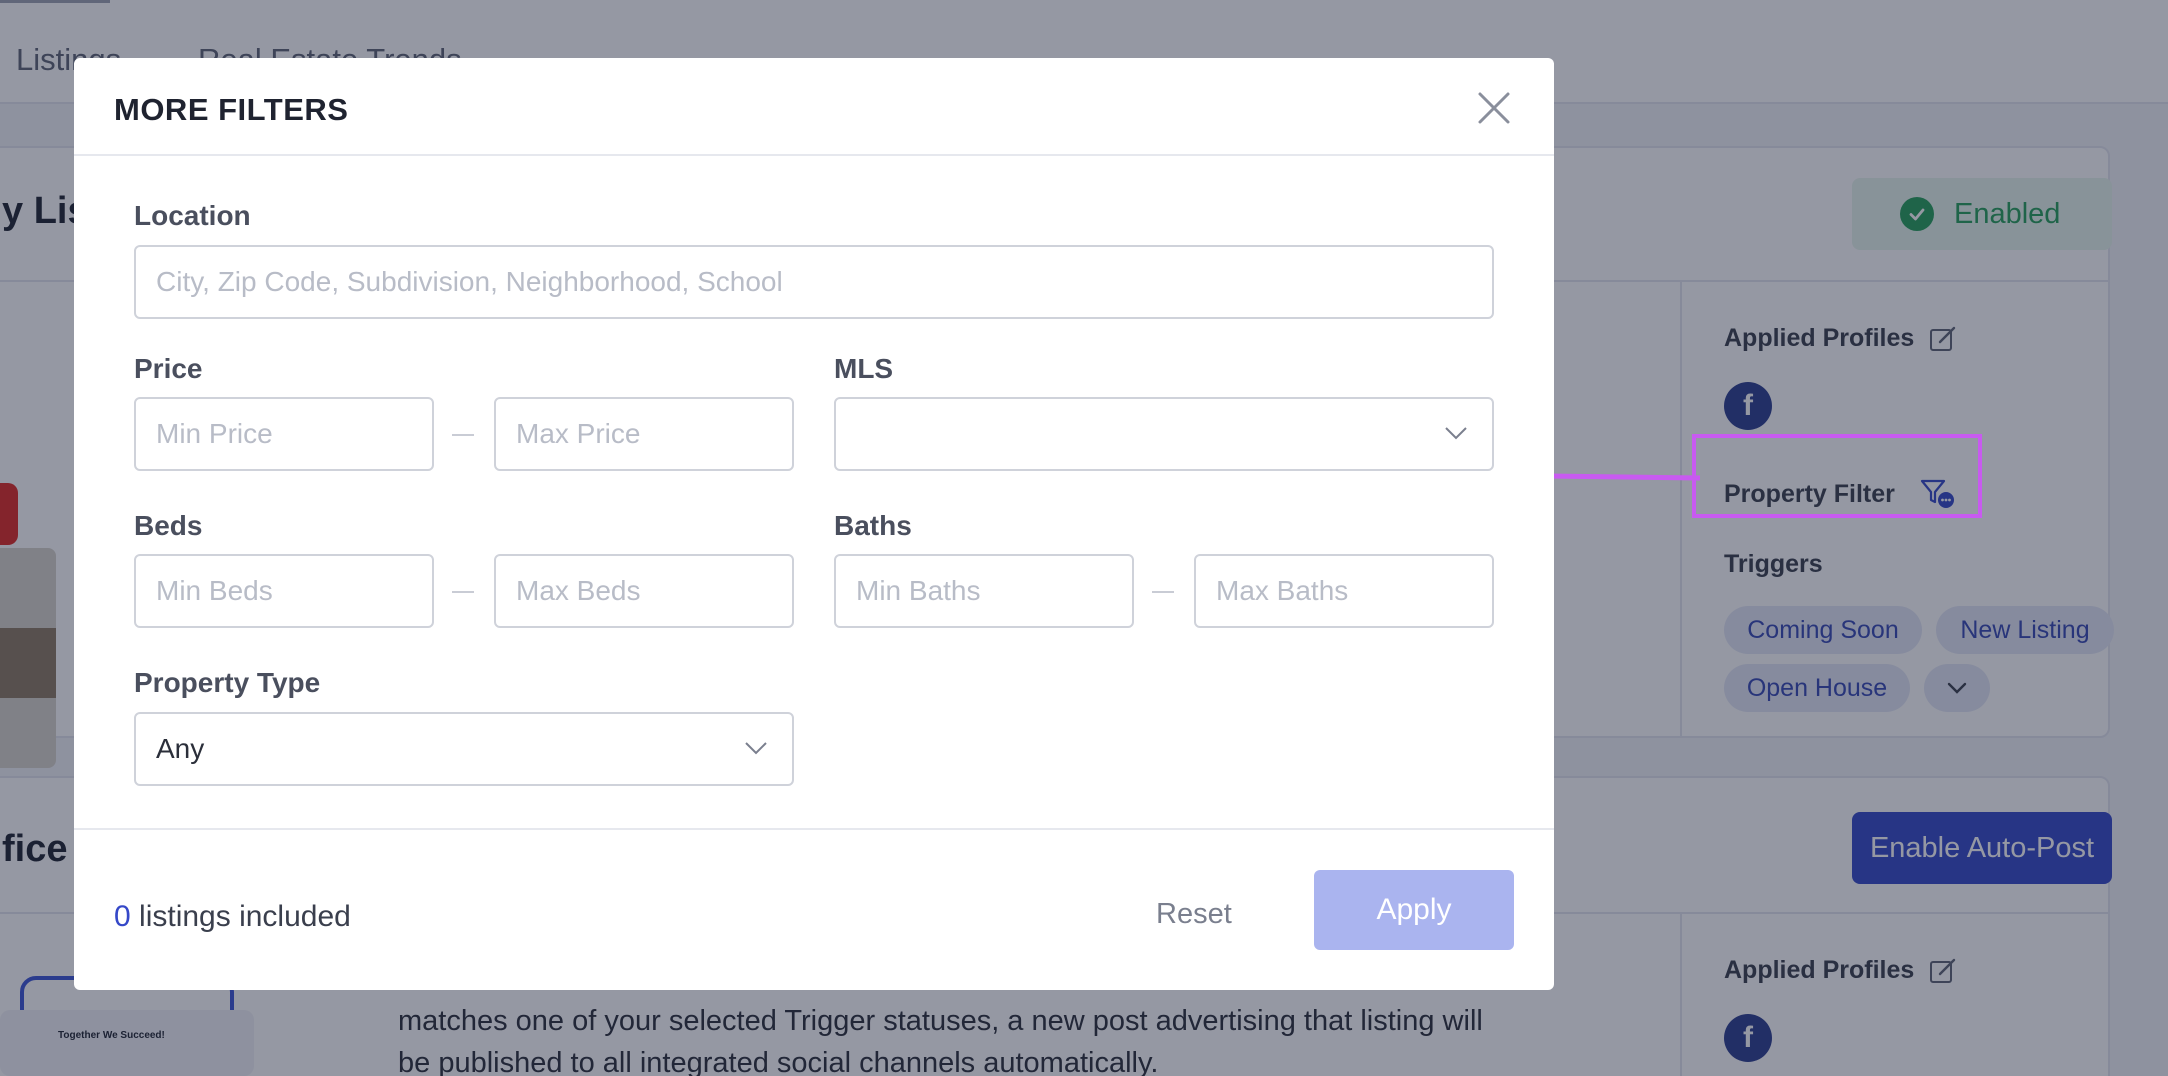  Describe the element at coordinates (1164, 434) in the screenshot. I see `mls-select` at that location.